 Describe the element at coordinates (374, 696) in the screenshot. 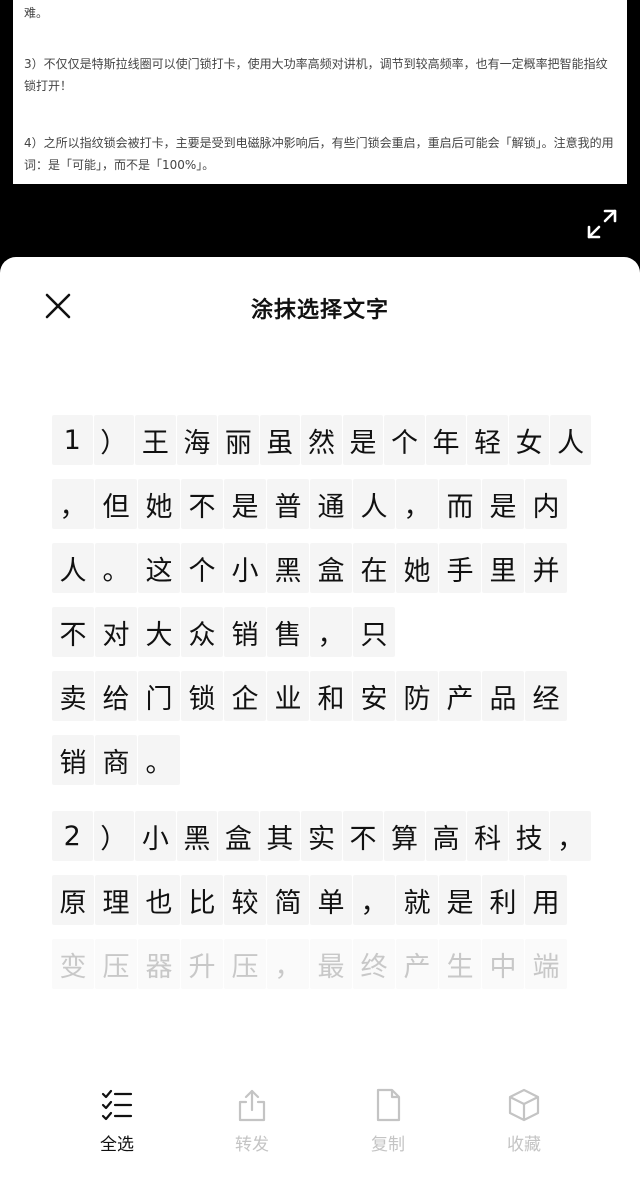

I see `selectable-char: 安` at that location.